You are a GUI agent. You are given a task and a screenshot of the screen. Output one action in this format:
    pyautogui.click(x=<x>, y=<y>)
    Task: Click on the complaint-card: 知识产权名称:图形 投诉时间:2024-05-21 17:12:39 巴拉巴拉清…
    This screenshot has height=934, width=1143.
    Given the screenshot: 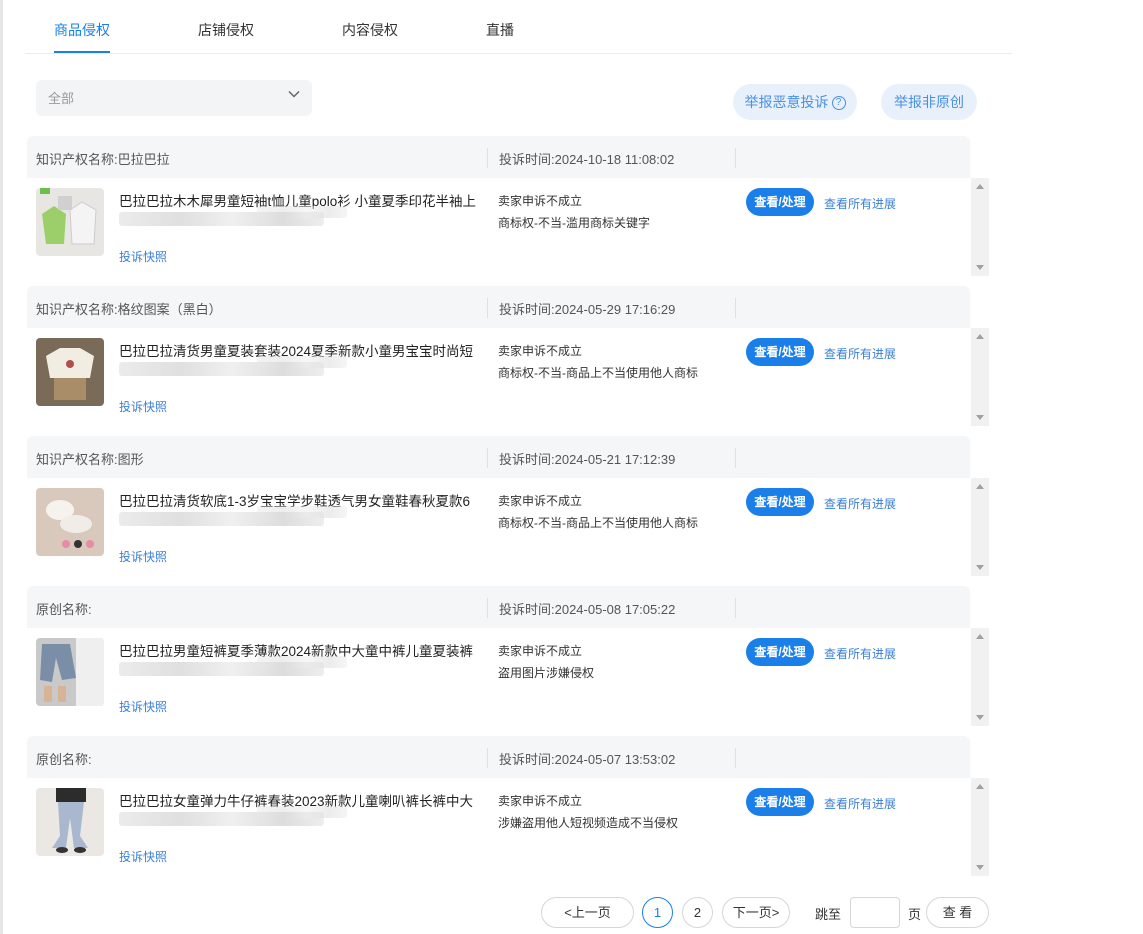 What is the action you would take?
    pyautogui.click(x=508, y=506)
    